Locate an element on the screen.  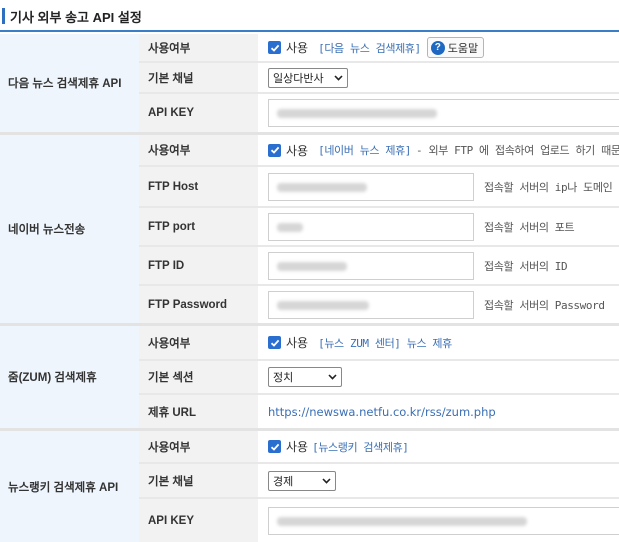
daum-use-checkbox is located at coordinates (274, 47).